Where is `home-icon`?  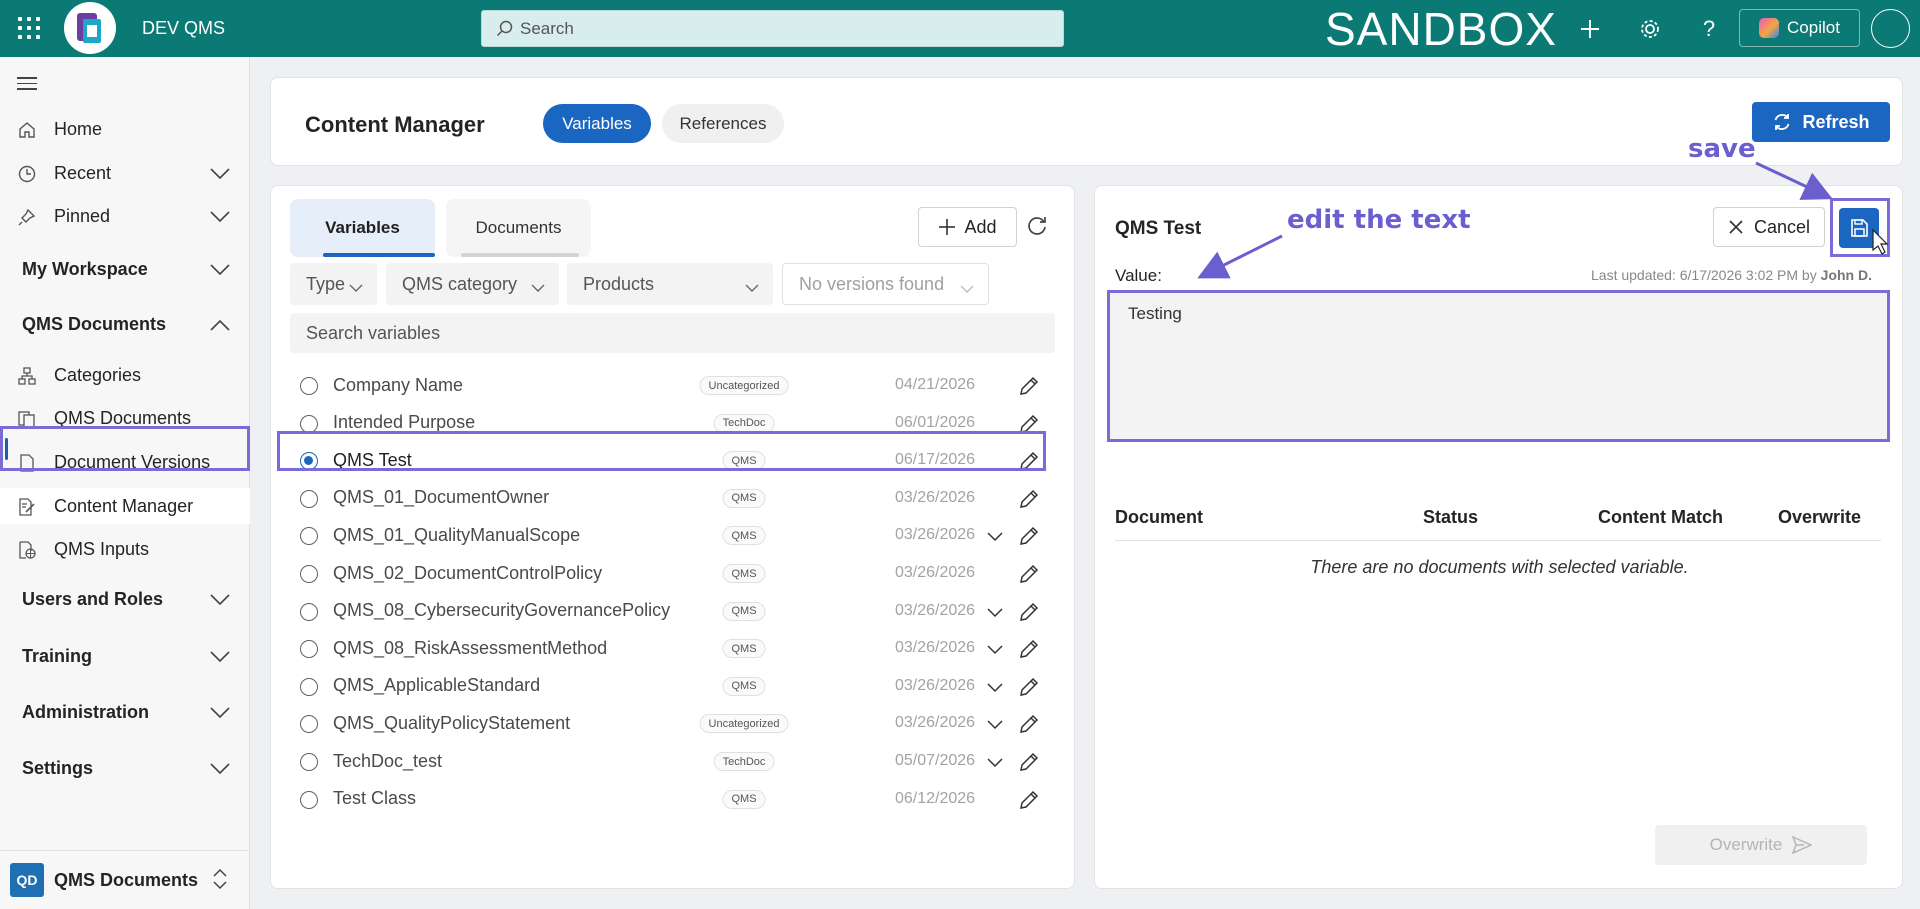 home-icon is located at coordinates (27, 130).